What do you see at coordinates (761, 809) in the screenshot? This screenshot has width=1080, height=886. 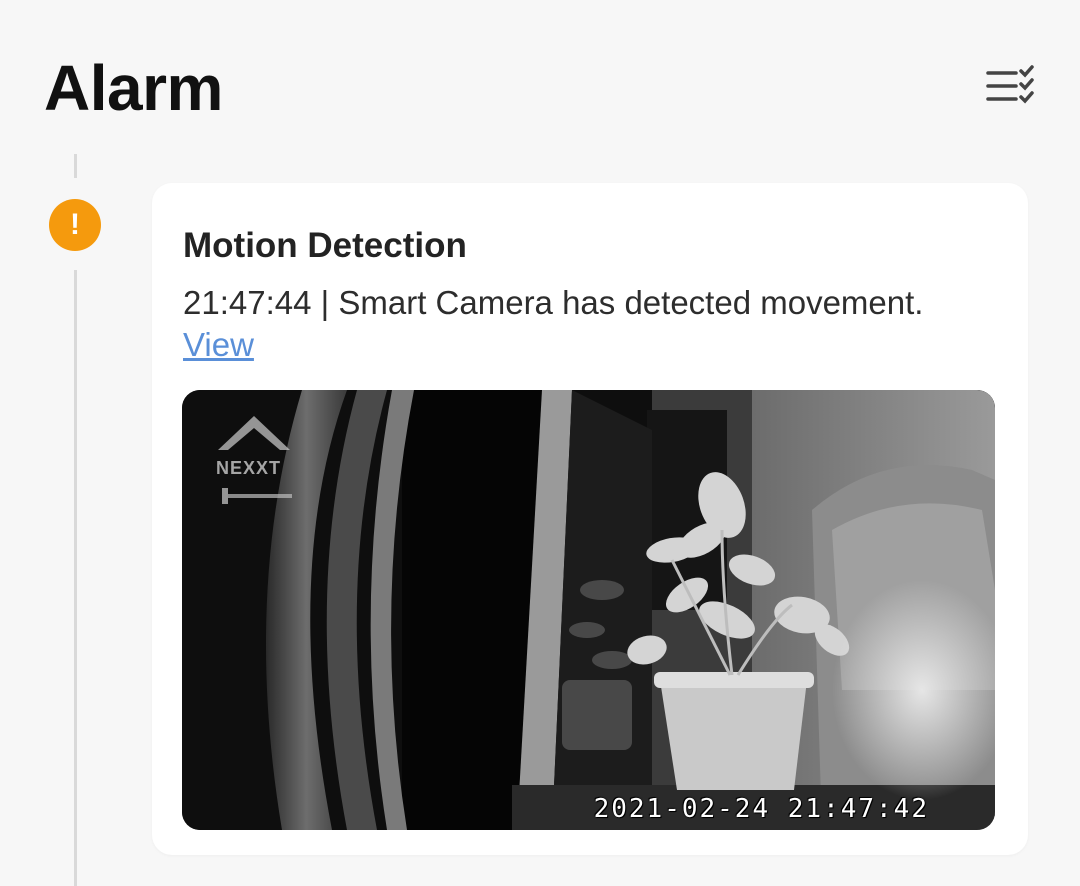 I see `snapshot-timestamp: 2021-02-24 21:47:42` at bounding box center [761, 809].